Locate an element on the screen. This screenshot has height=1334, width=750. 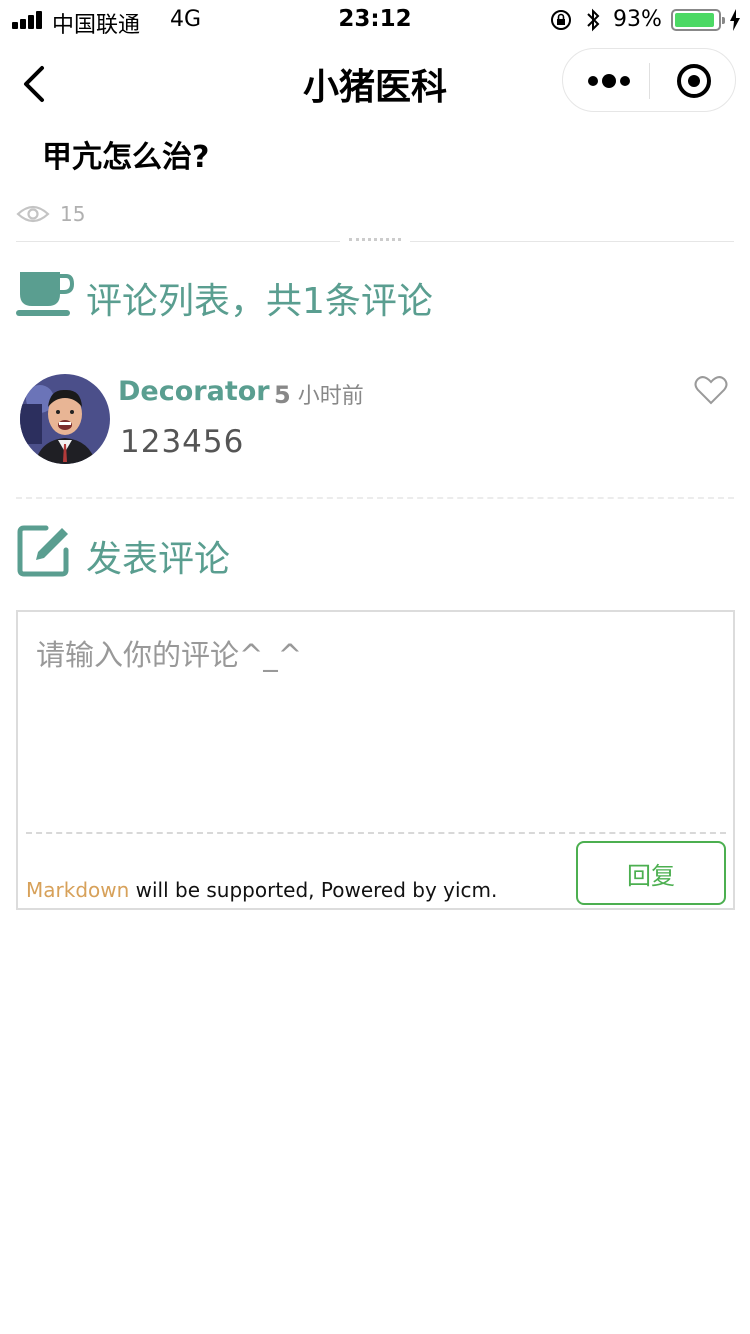
reply-button: 回复 is located at coordinates (651, 873).